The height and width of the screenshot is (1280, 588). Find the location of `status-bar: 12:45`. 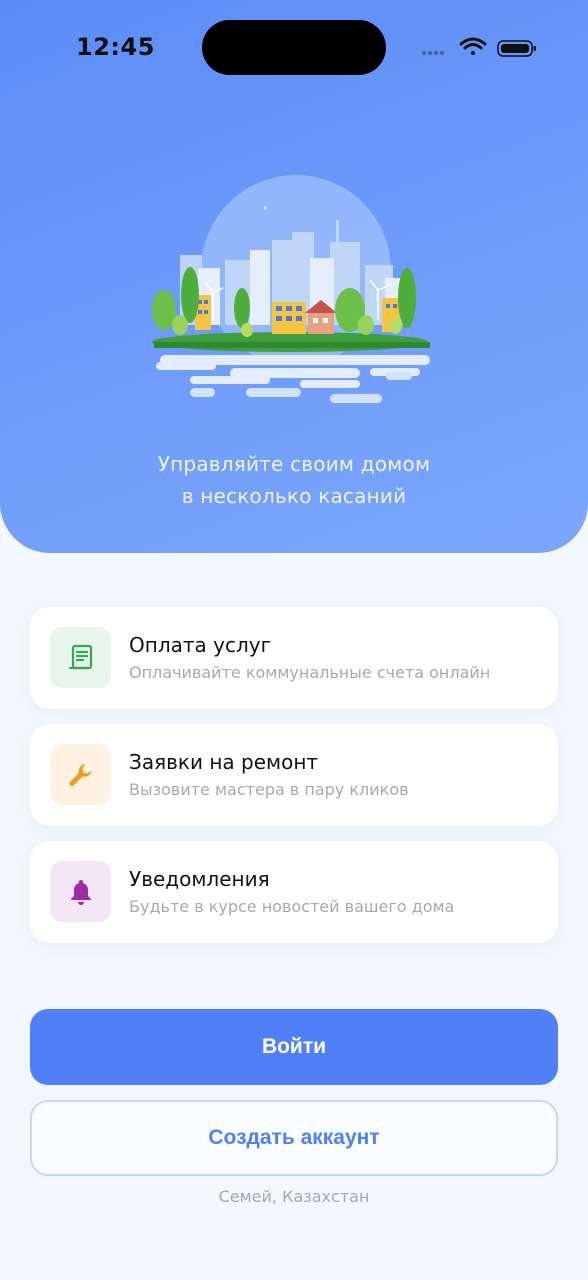

status-bar: 12:45 is located at coordinates (294, 47).